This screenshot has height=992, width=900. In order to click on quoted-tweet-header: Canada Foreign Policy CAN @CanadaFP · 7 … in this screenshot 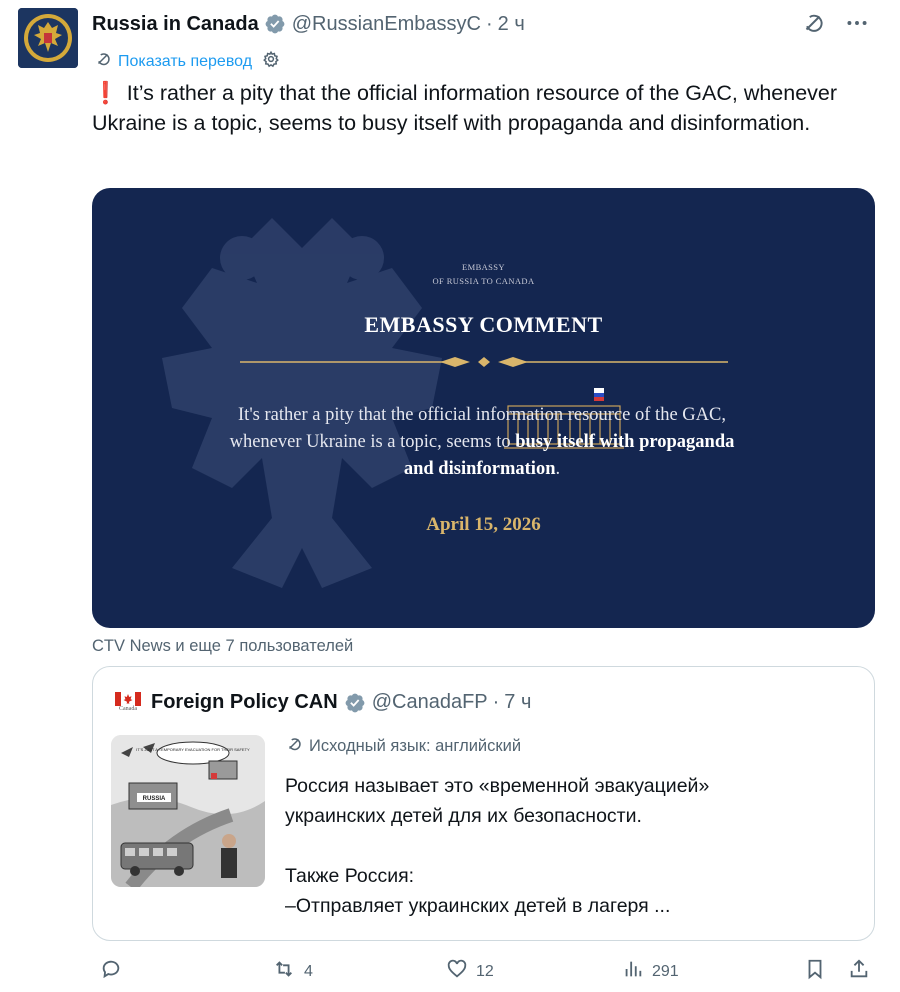, I will do `click(323, 702)`.